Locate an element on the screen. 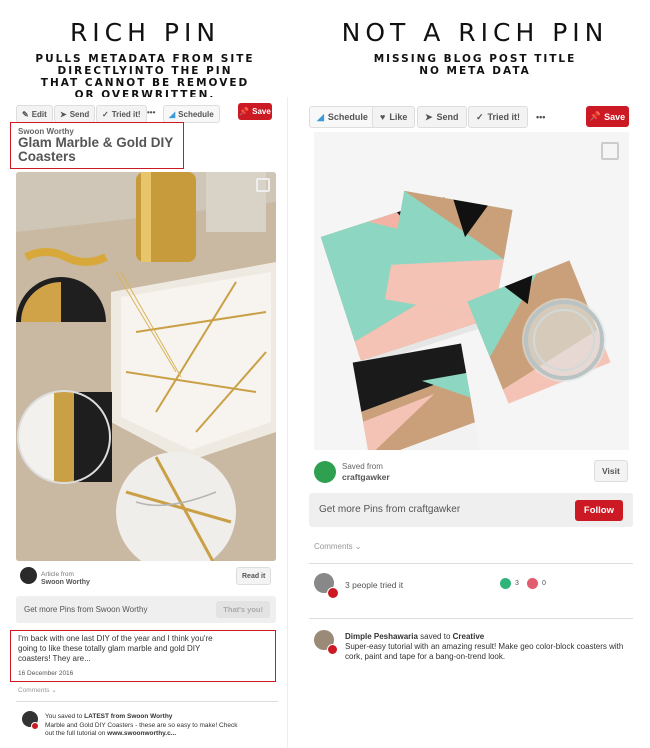 The image size is (650, 748). source-link: craftgawker is located at coordinates (366, 477).